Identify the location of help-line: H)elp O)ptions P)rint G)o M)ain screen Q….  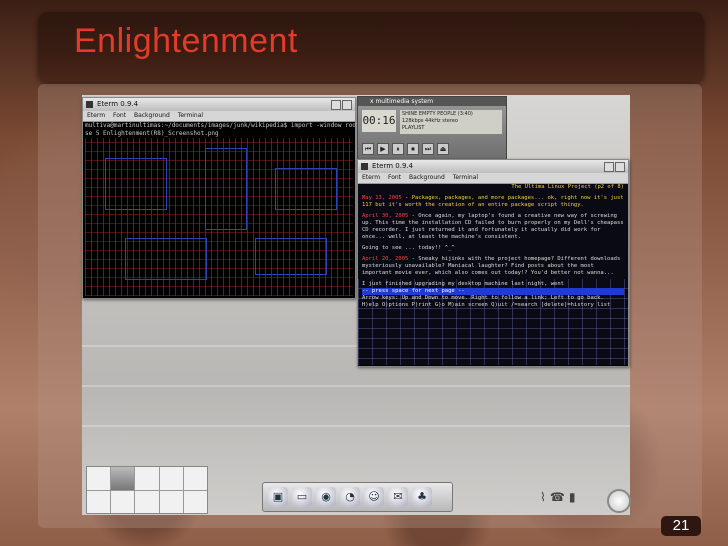
(486, 305).